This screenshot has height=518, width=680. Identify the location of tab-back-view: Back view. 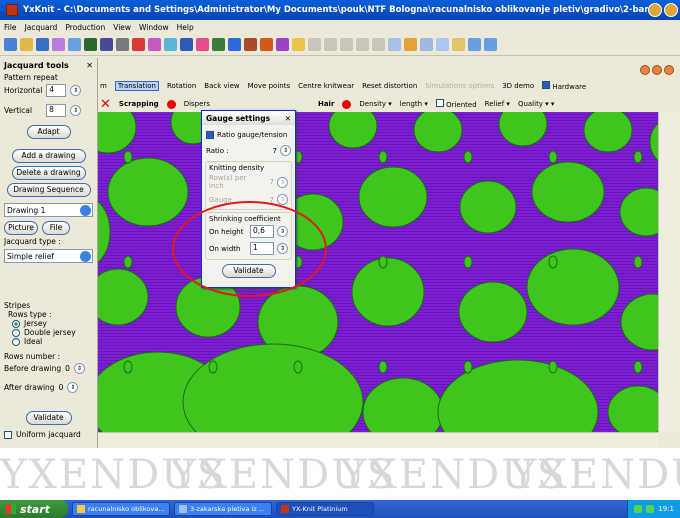
(221, 86).